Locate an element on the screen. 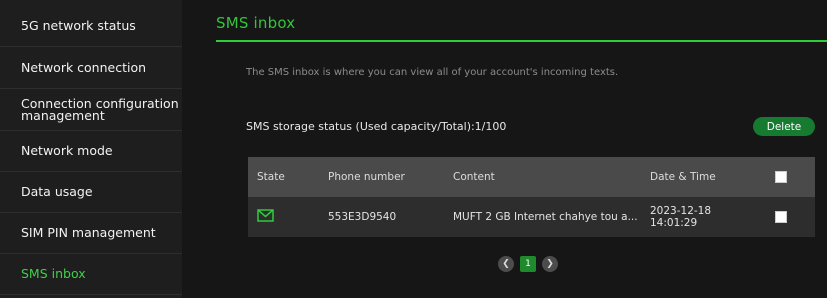 This screenshot has width=827, height=298. pagination: ❮ 1 ❯ is located at coordinates (528, 263).